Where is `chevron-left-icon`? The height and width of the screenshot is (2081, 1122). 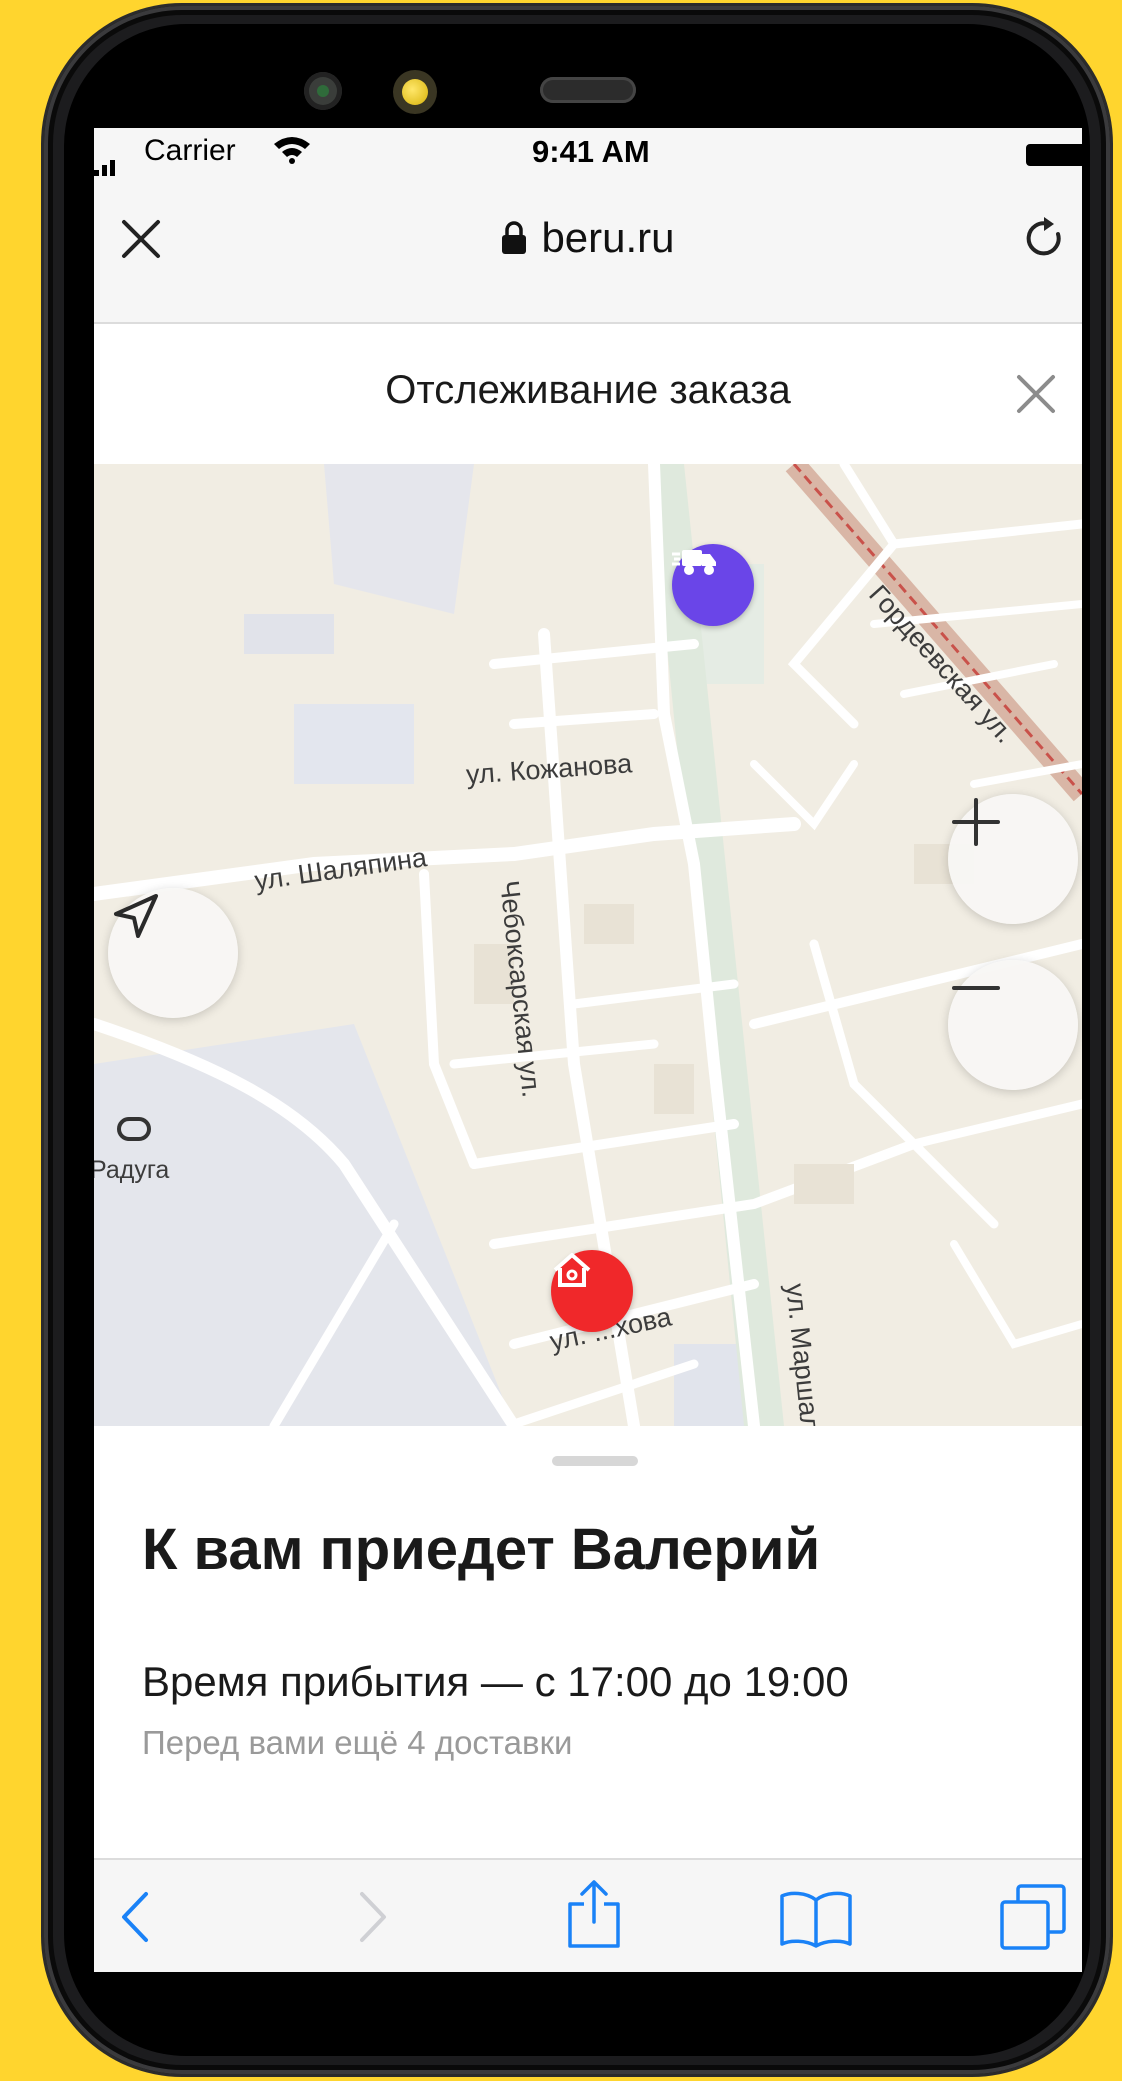
chevron-left-icon is located at coordinates (136, 1921).